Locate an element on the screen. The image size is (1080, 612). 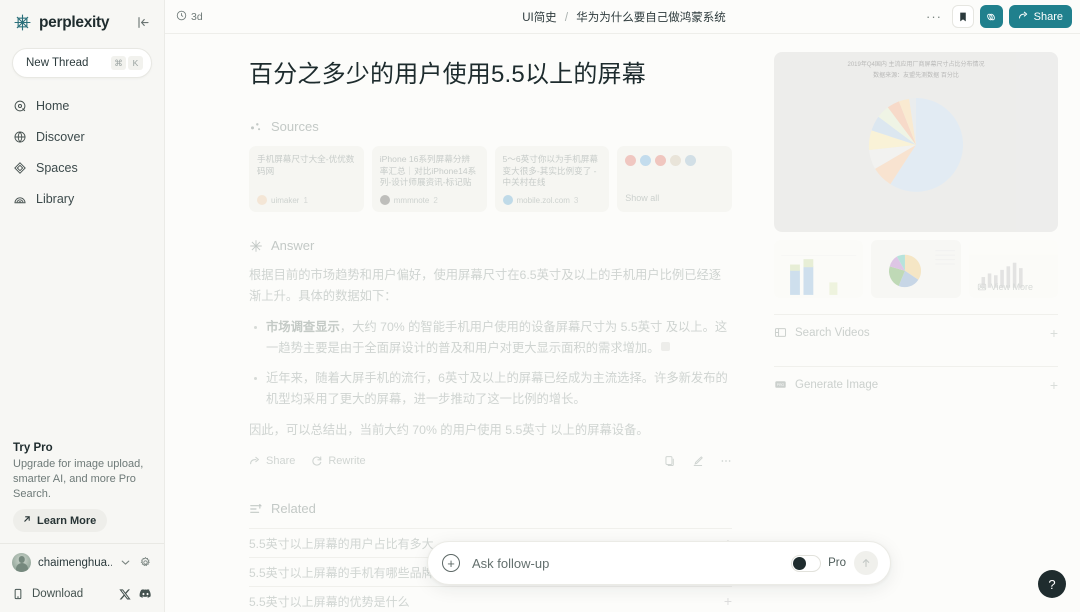
sidebar-item-label-home: Home is located at coordinates (53, 105).